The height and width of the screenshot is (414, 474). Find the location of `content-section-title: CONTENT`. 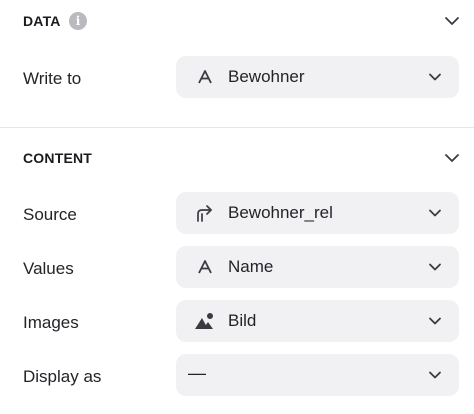

content-section-title: CONTENT is located at coordinates (58, 158).